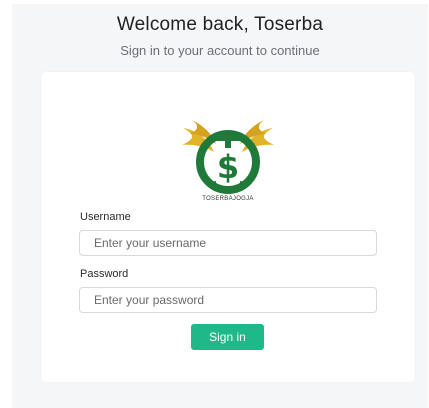  What do you see at coordinates (227, 337) in the screenshot?
I see `sign-in-button: Sign in` at bounding box center [227, 337].